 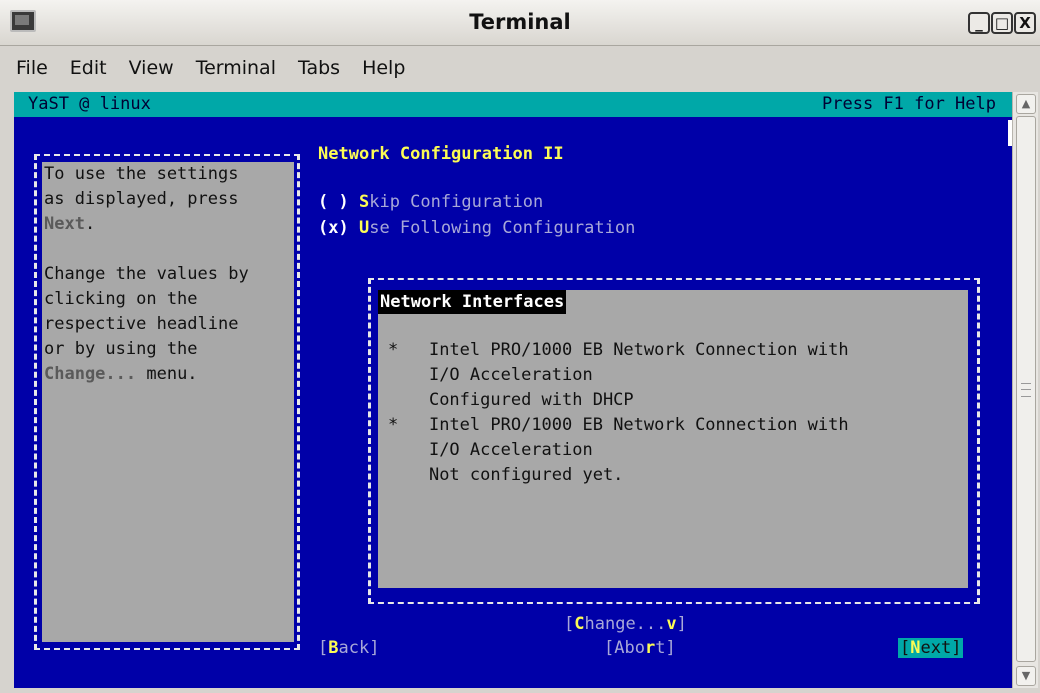 I want to click on menu-edit: Edit, so click(x=88, y=68).